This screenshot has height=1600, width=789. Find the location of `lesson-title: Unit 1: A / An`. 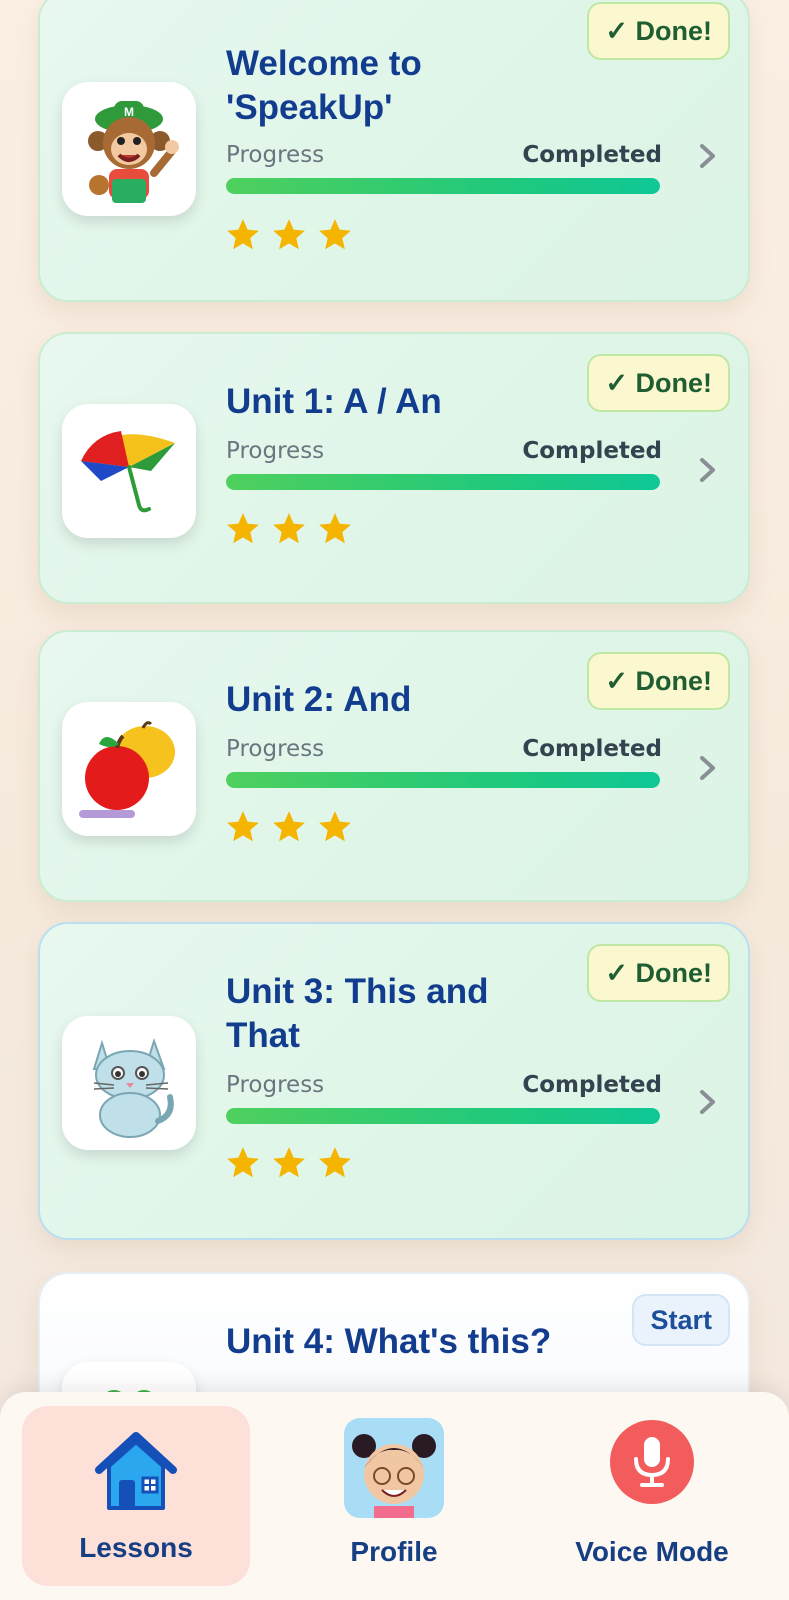

lesson-title: Unit 1: A / An is located at coordinates (334, 401).